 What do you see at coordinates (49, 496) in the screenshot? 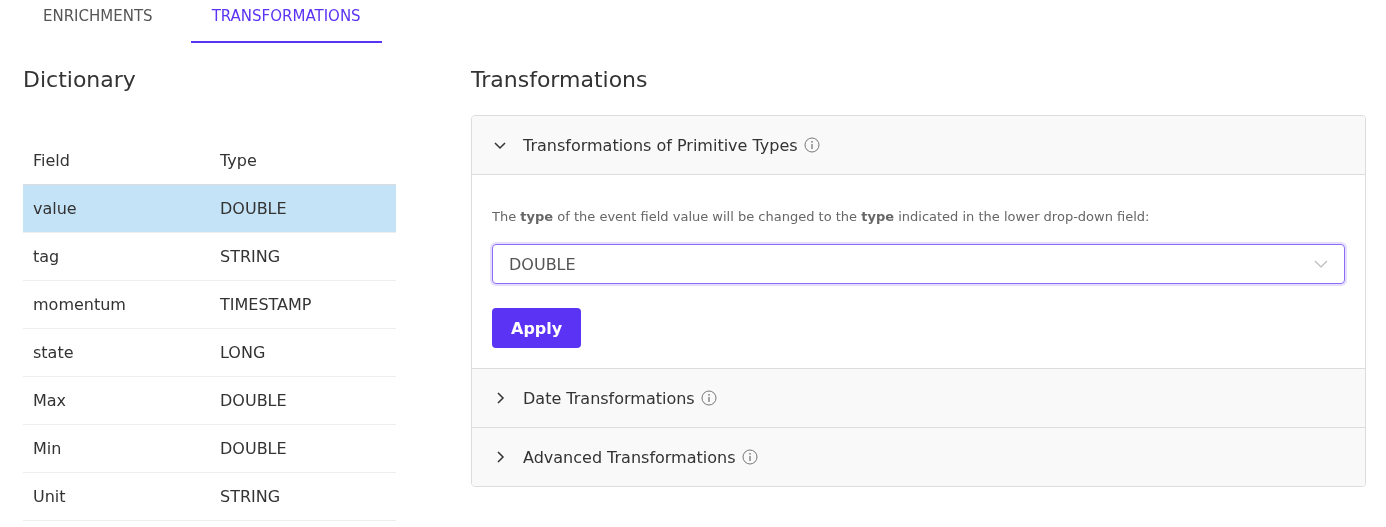
I see `table-cell-text: Unit` at bounding box center [49, 496].